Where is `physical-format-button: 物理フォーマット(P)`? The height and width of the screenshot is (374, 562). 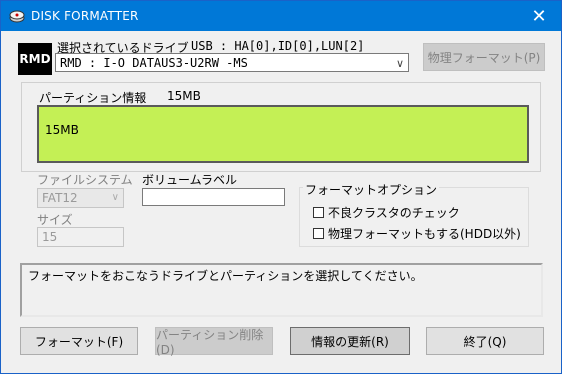
physical-format-button: 物理フォーマット(P) is located at coordinates (484, 57).